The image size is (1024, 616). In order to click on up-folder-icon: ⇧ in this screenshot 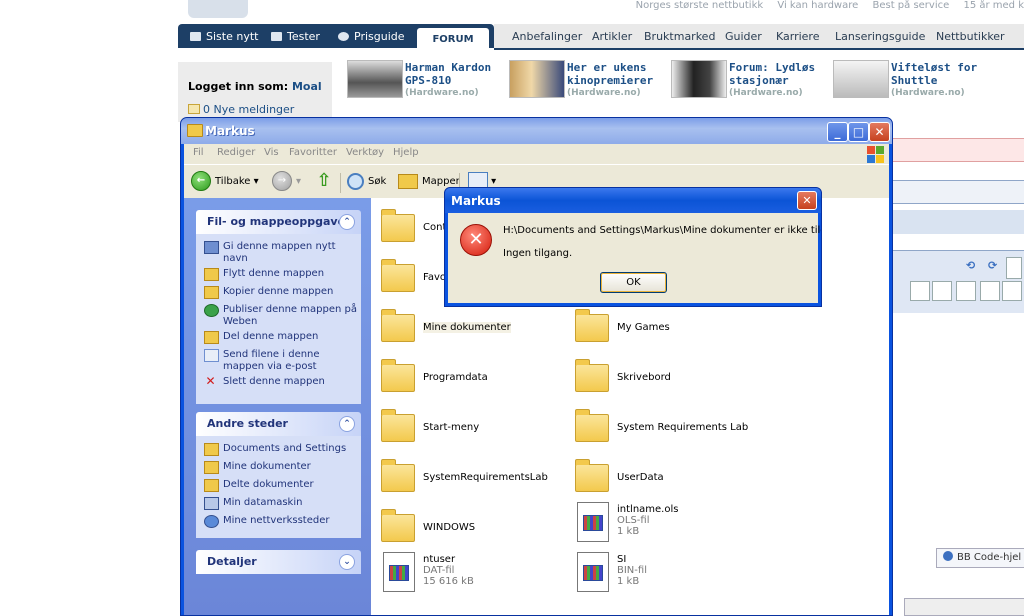, I will do `click(324, 180)`.